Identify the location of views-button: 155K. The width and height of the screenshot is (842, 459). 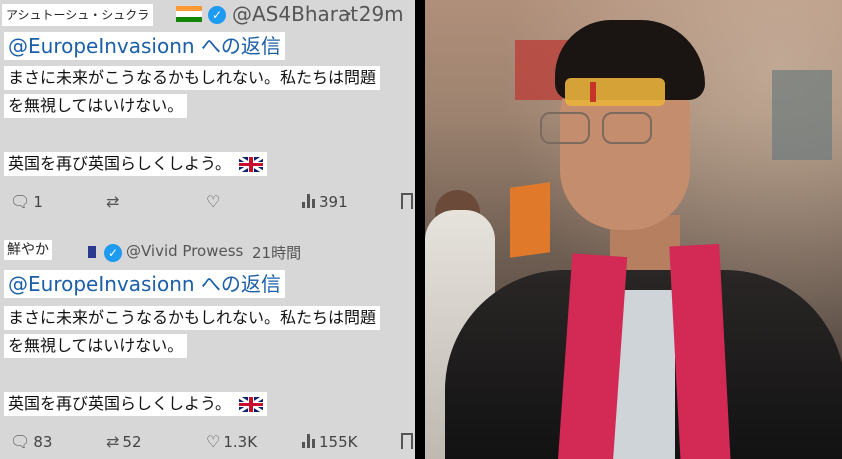
(329, 442).